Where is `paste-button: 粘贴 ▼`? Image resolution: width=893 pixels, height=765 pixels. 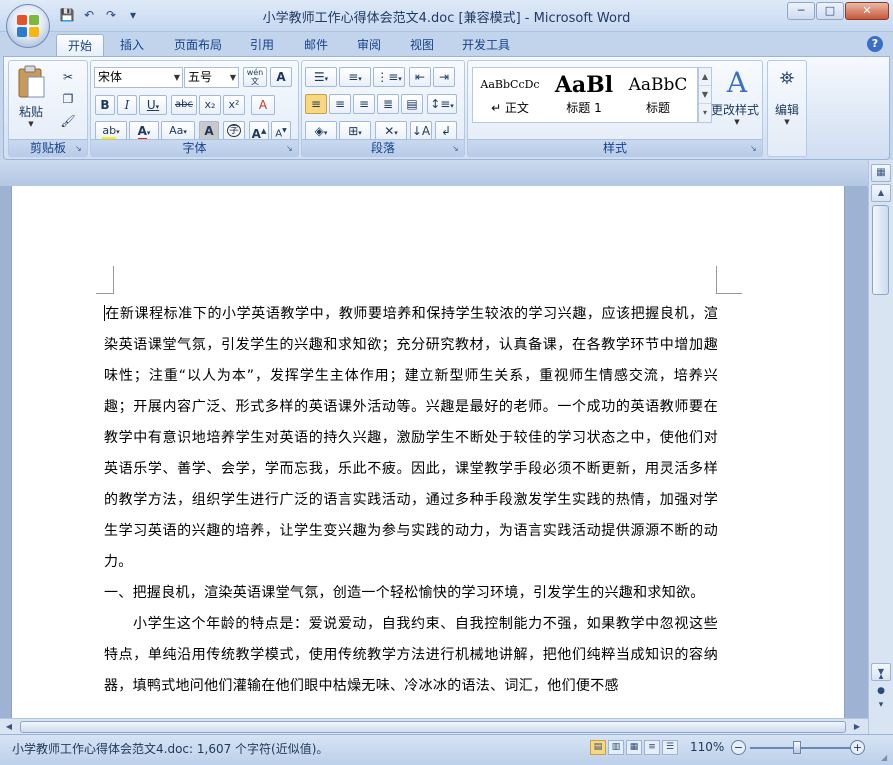 paste-button: 粘贴 ▼ is located at coordinates (31, 101).